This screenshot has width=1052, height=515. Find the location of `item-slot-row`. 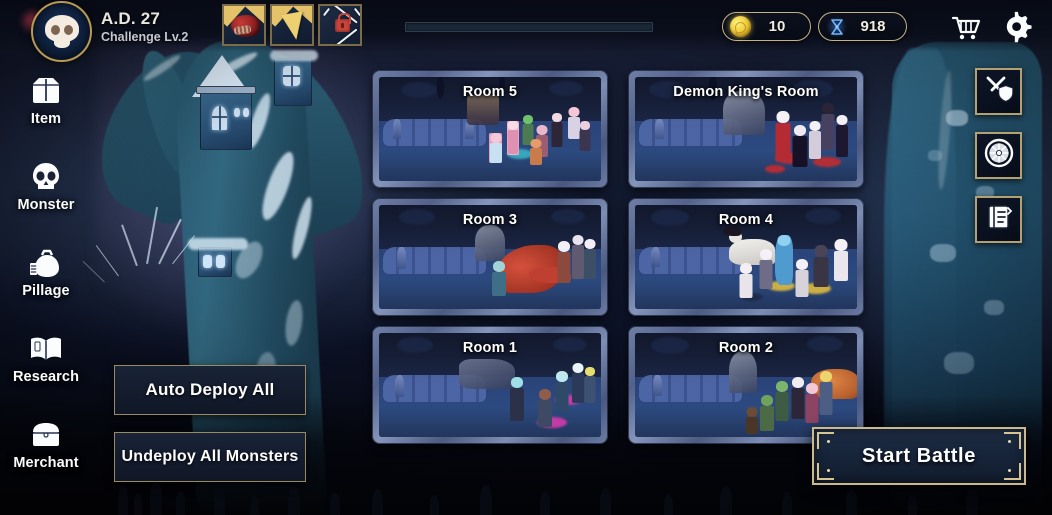

item-slot-row is located at coordinates (292, 25).